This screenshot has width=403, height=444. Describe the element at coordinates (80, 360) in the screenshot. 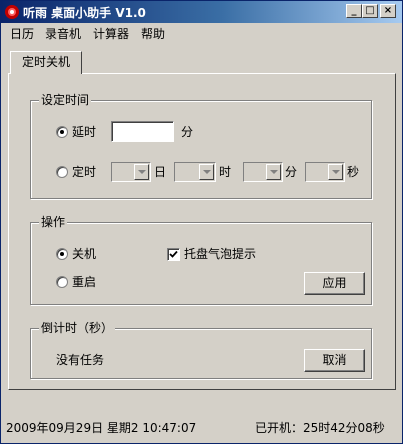

I see `countdown-status: 没有任务` at that location.